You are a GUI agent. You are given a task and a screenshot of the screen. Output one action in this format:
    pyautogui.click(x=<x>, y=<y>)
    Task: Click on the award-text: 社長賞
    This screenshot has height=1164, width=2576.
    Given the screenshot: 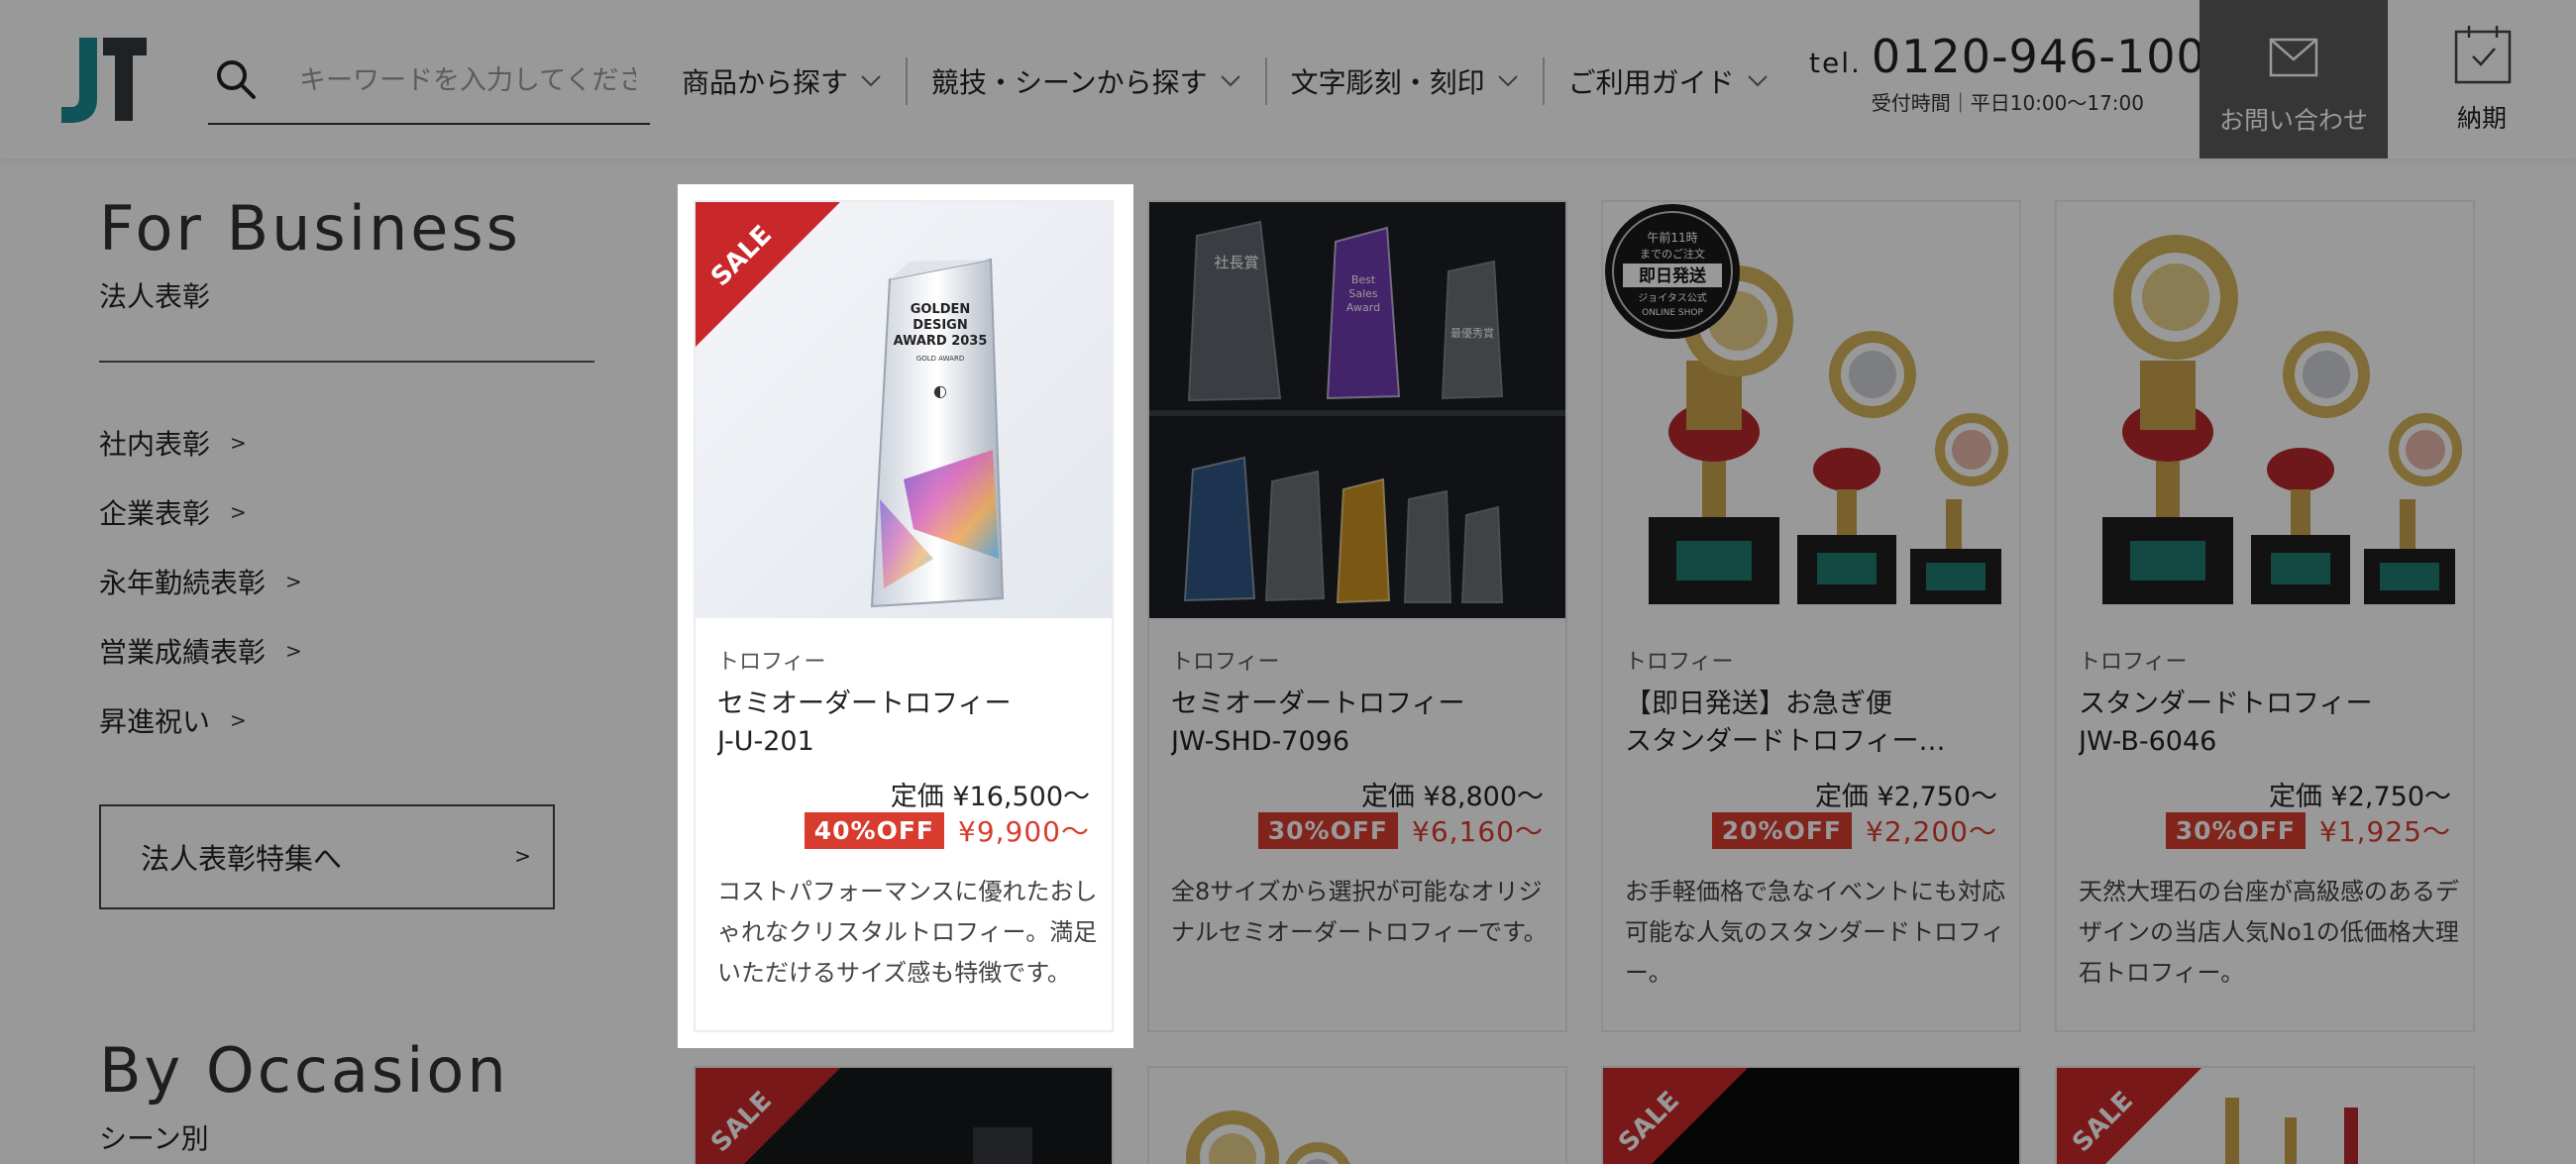 What is the action you would take?
    pyautogui.click(x=1236, y=262)
    